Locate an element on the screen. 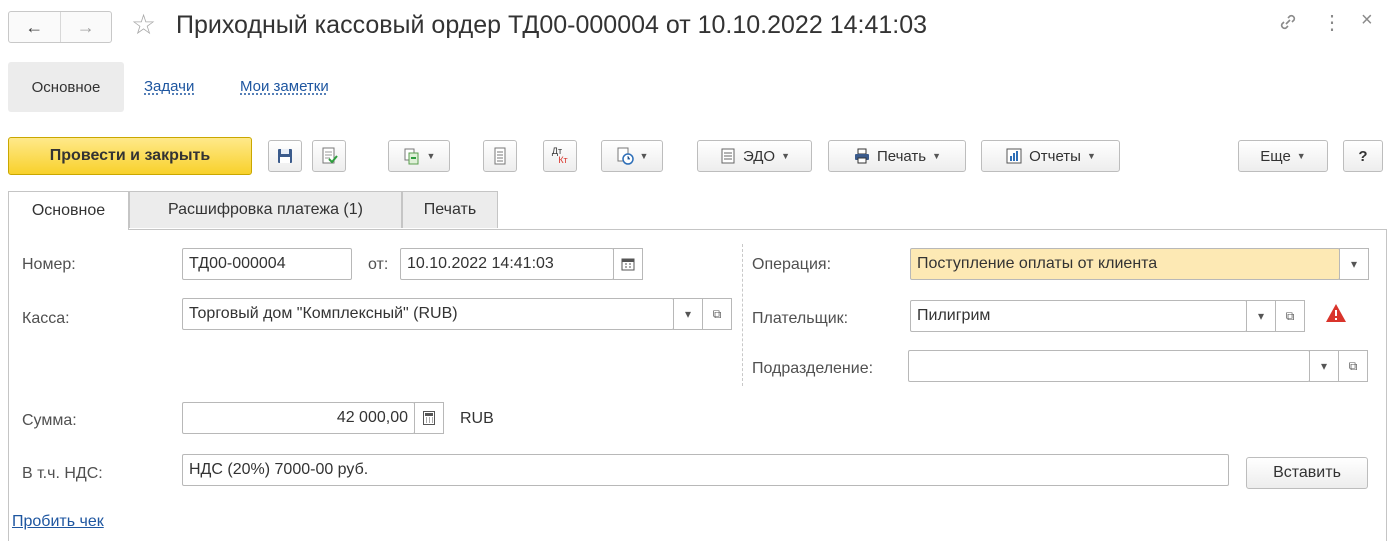  more-button: Еще ▼ is located at coordinates (1283, 156).